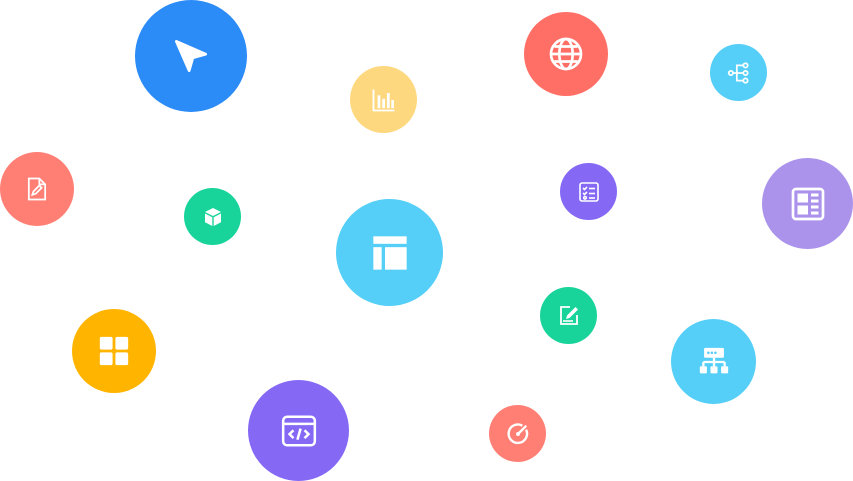  I want to click on target-gauge-icon, so click(517, 433).